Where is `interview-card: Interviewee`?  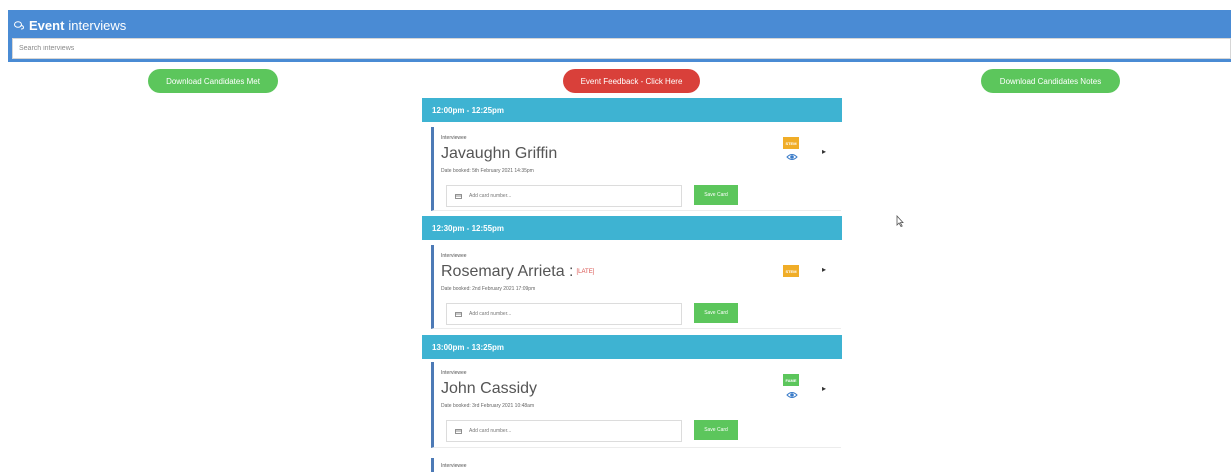
interview-card: Interviewee is located at coordinates (636, 465).